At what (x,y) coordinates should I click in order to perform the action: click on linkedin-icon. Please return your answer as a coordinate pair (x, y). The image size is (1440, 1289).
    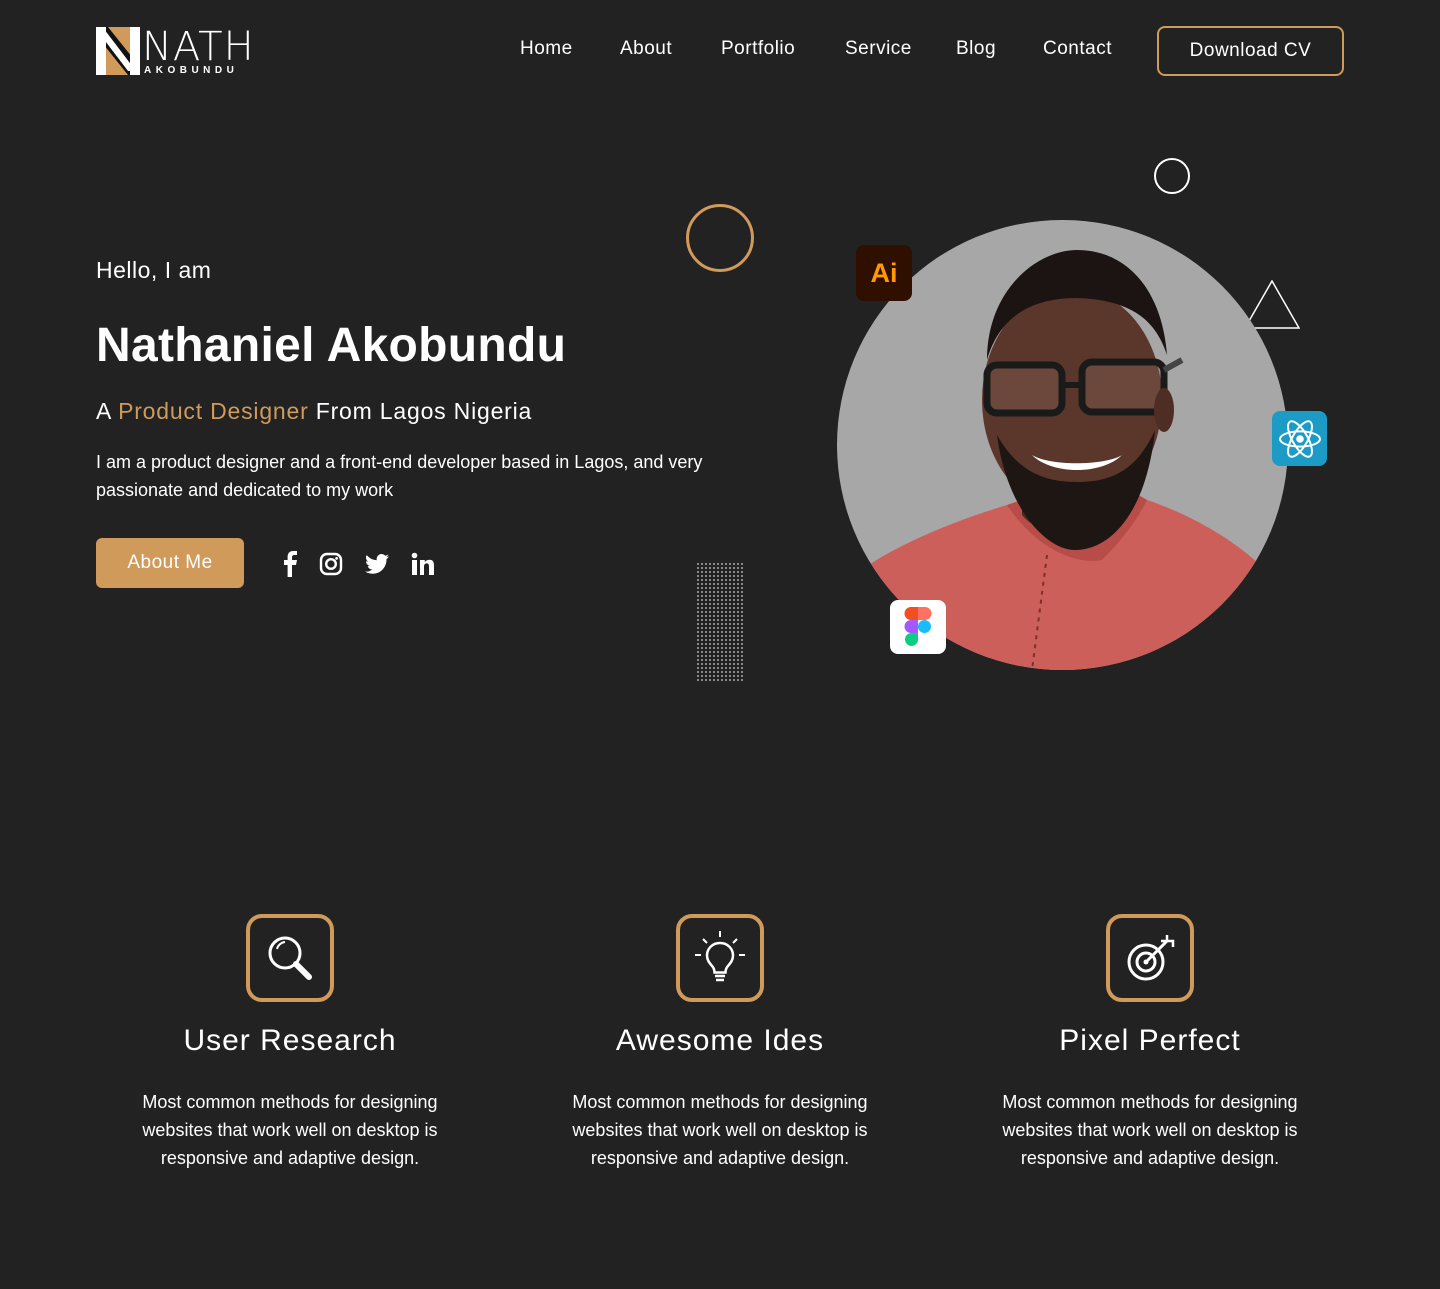
    Looking at the image, I should click on (423, 564).